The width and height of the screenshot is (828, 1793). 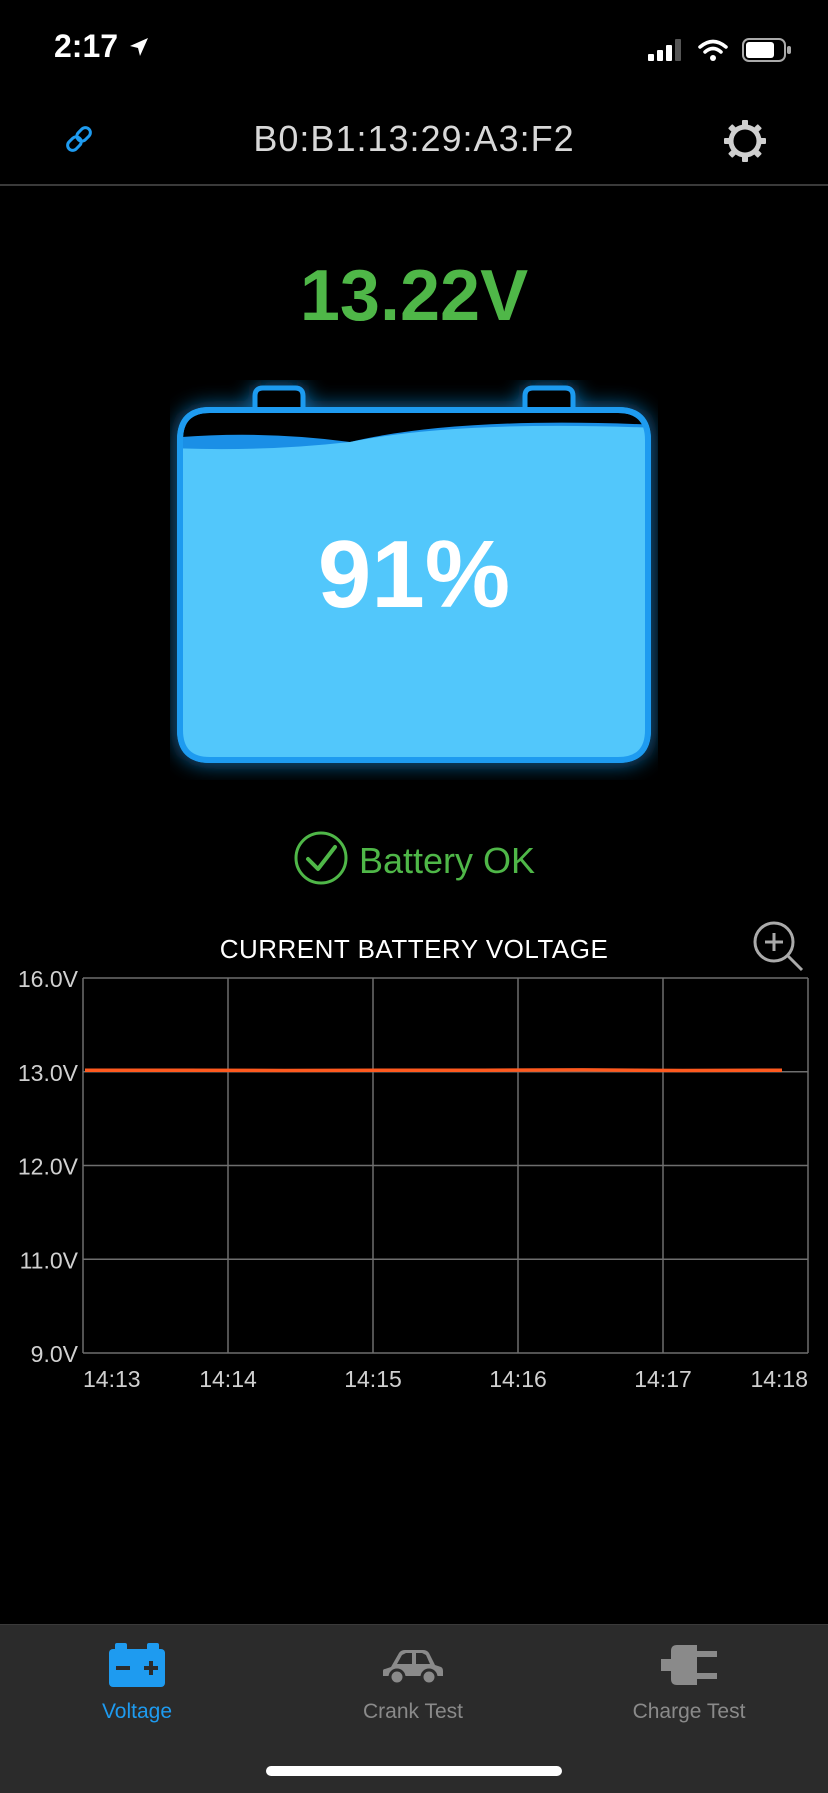 I want to click on y-tick-label: 11.0V, so click(x=49, y=1260).